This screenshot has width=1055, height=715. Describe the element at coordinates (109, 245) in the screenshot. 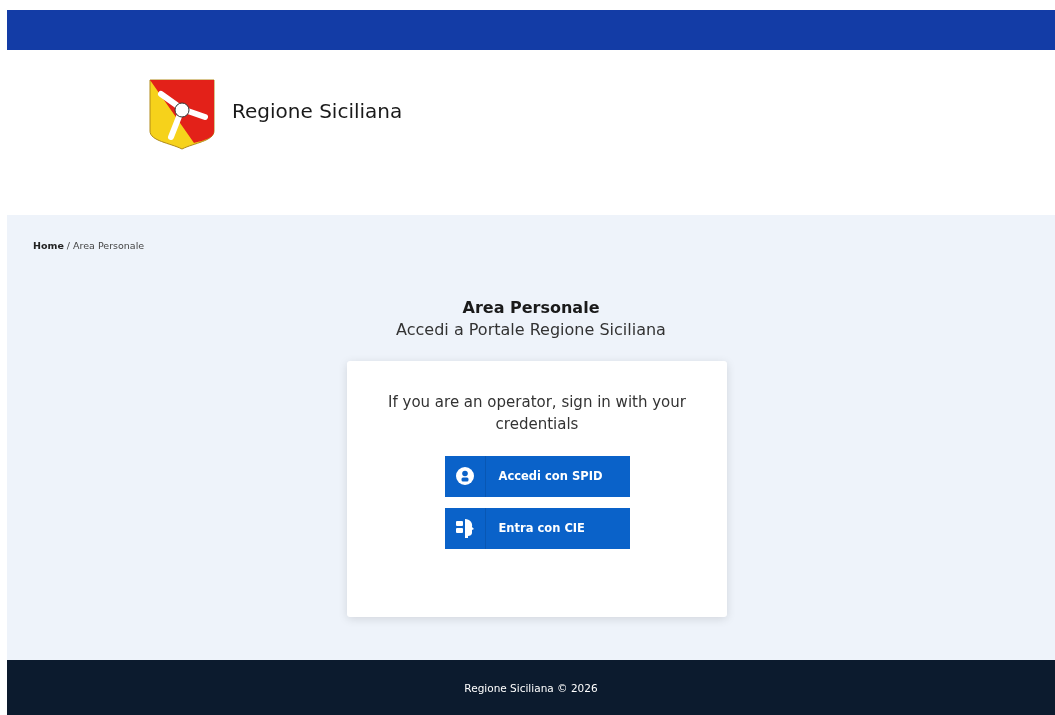

I see `breadcrumb-current: Area Personale` at that location.